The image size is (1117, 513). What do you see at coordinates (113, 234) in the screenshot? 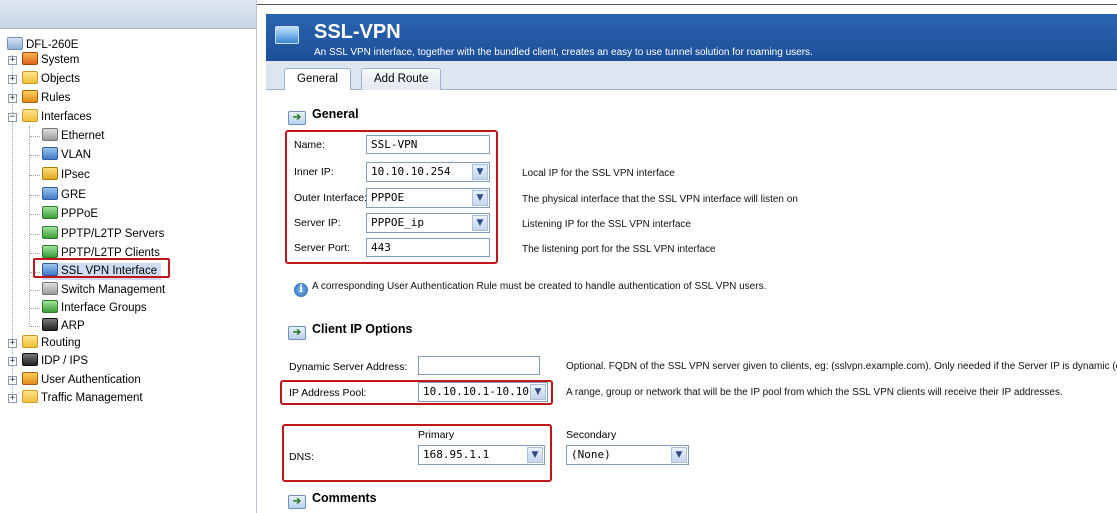
I see `tree-item-label: PPTP/L2TP Servers` at bounding box center [113, 234].